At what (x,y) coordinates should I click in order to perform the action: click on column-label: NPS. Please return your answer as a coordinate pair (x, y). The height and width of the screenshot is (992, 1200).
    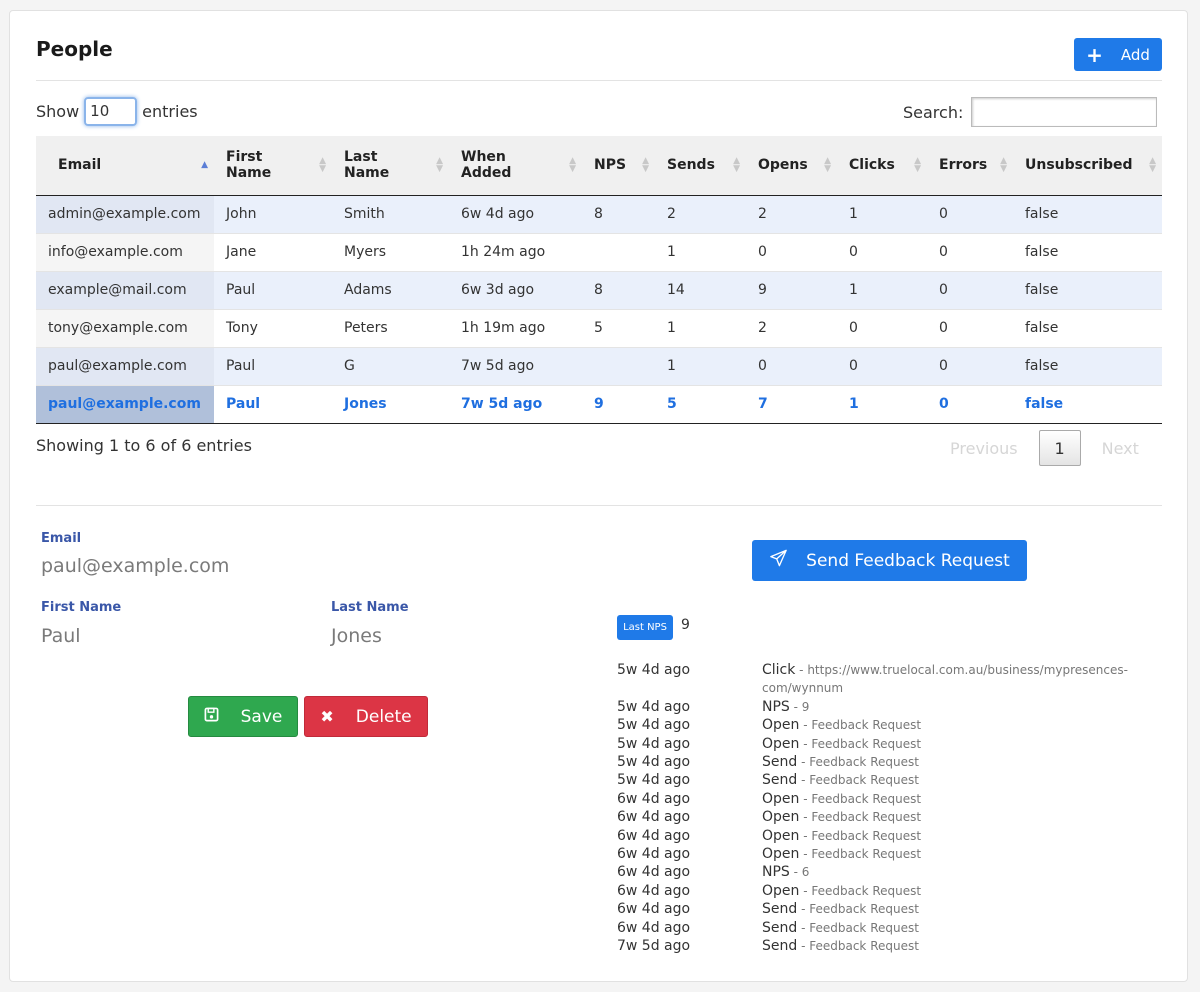
    Looking at the image, I should click on (610, 165).